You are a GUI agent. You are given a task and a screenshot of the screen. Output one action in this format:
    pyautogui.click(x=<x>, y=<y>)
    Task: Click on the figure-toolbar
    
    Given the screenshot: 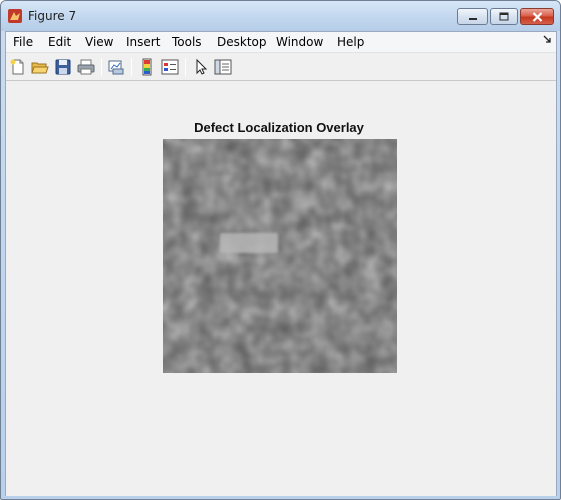 What is the action you would take?
    pyautogui.click(x=281, y=67)
    